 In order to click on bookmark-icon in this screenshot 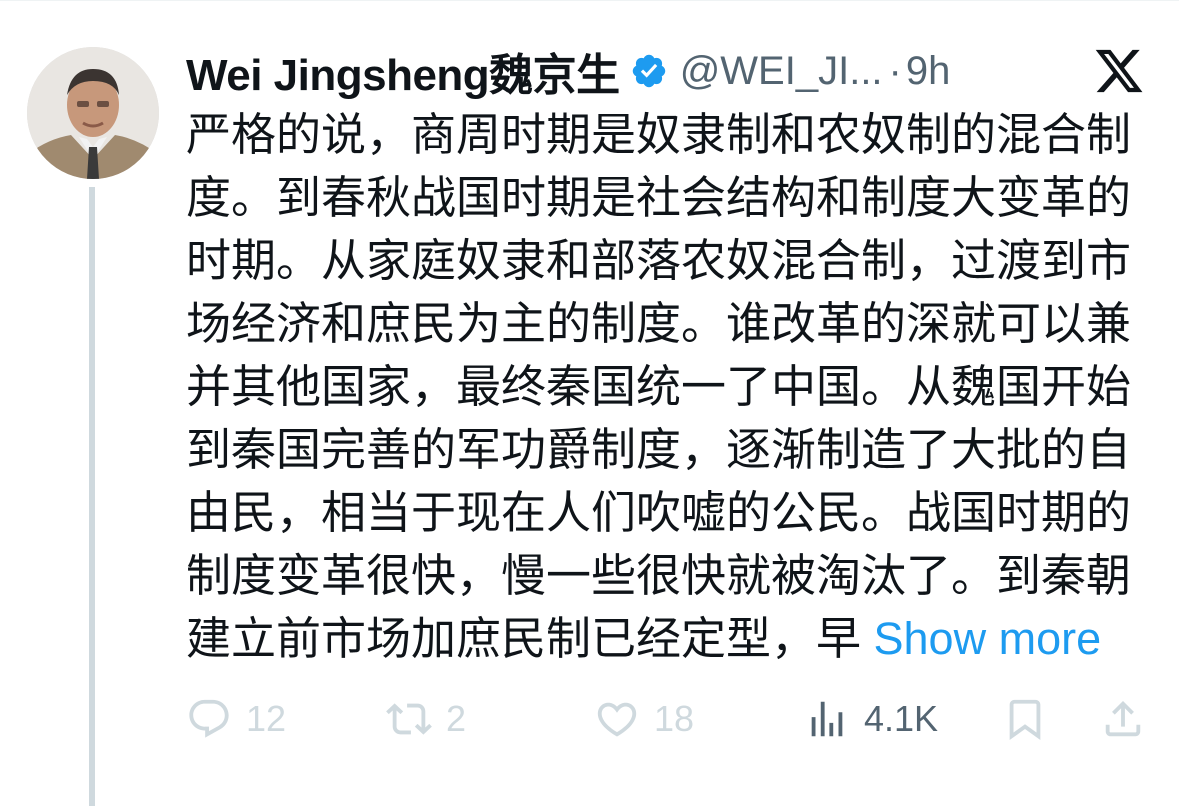, I will do `click(1025, 719)`.